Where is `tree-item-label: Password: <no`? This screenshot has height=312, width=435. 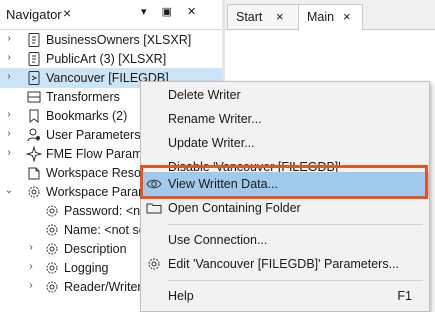
tree-item-label: Password: <no is located at coordinates (106, 211).